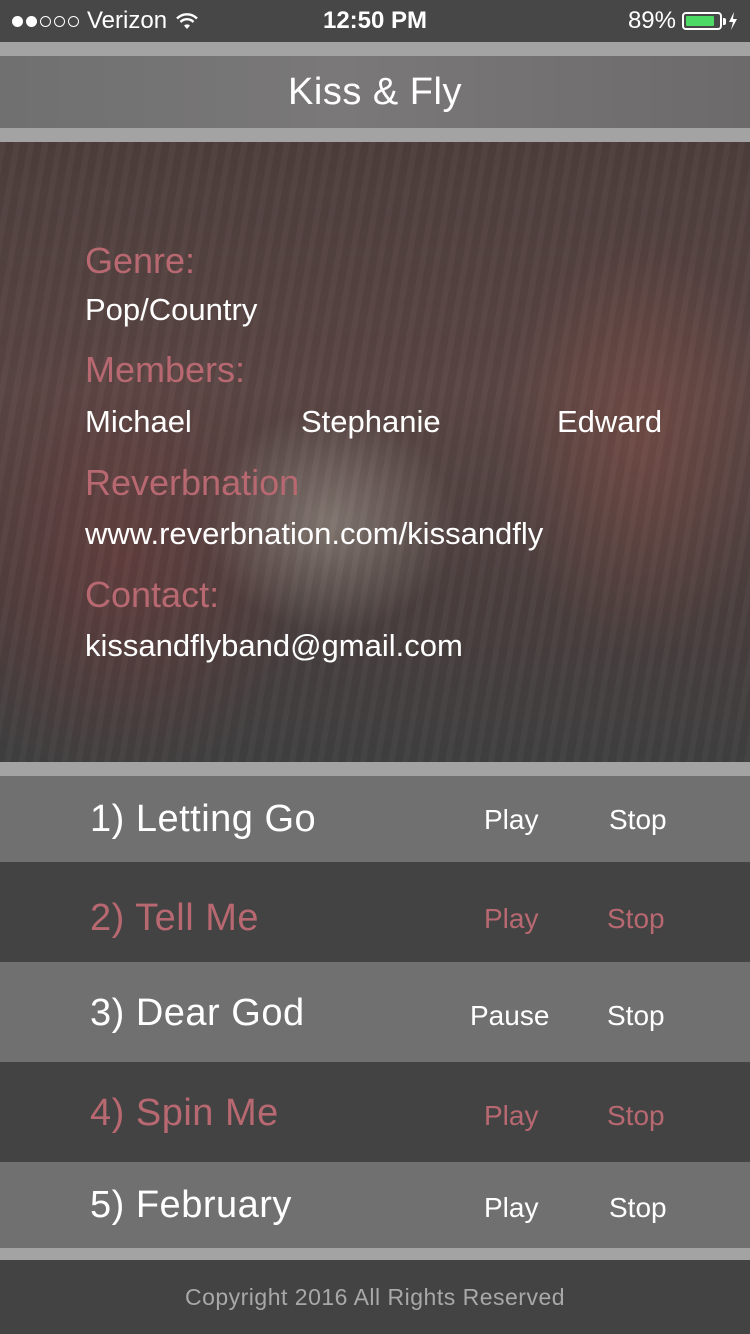 This screenshot has width=750, height=1334. I want to click on member-edward: Edward, so click(610, 421).